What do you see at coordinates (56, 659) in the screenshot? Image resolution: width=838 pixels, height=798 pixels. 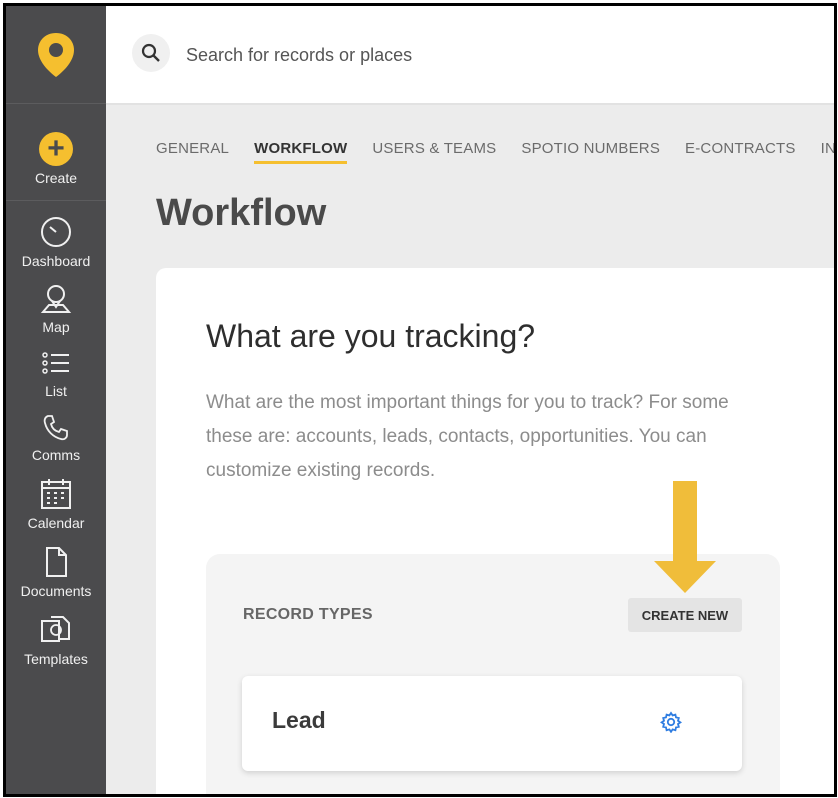 I see `sidebar-item-label: Templates` at bounding box center [56, 659].